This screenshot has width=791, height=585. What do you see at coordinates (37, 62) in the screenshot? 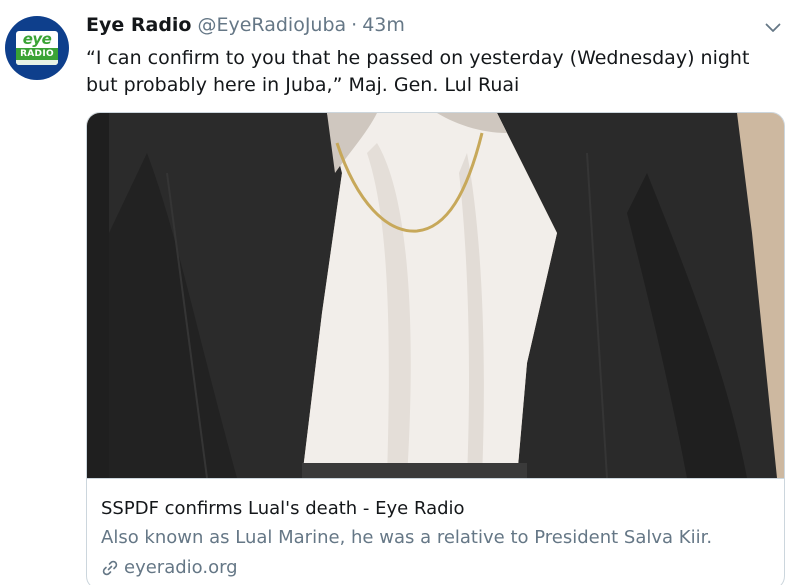
I see `logo-tagline-strip` at bounding box center [37, 62].